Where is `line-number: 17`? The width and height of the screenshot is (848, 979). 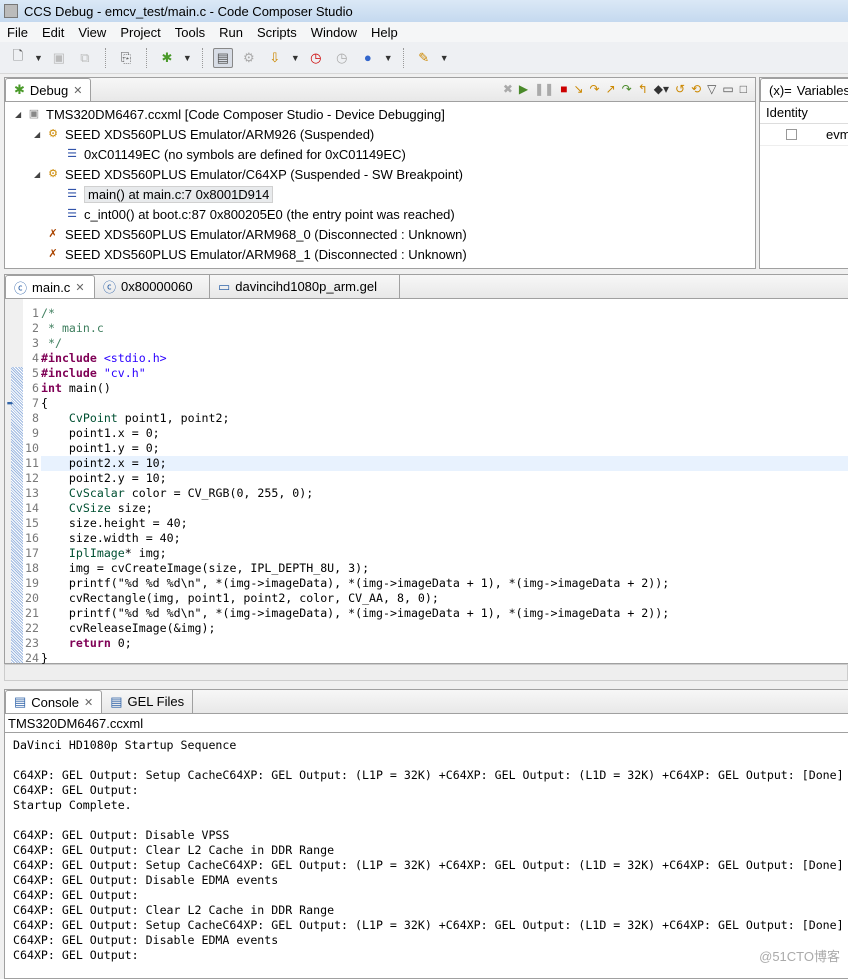 line-number: 17 is located at coordinates (32, 553).